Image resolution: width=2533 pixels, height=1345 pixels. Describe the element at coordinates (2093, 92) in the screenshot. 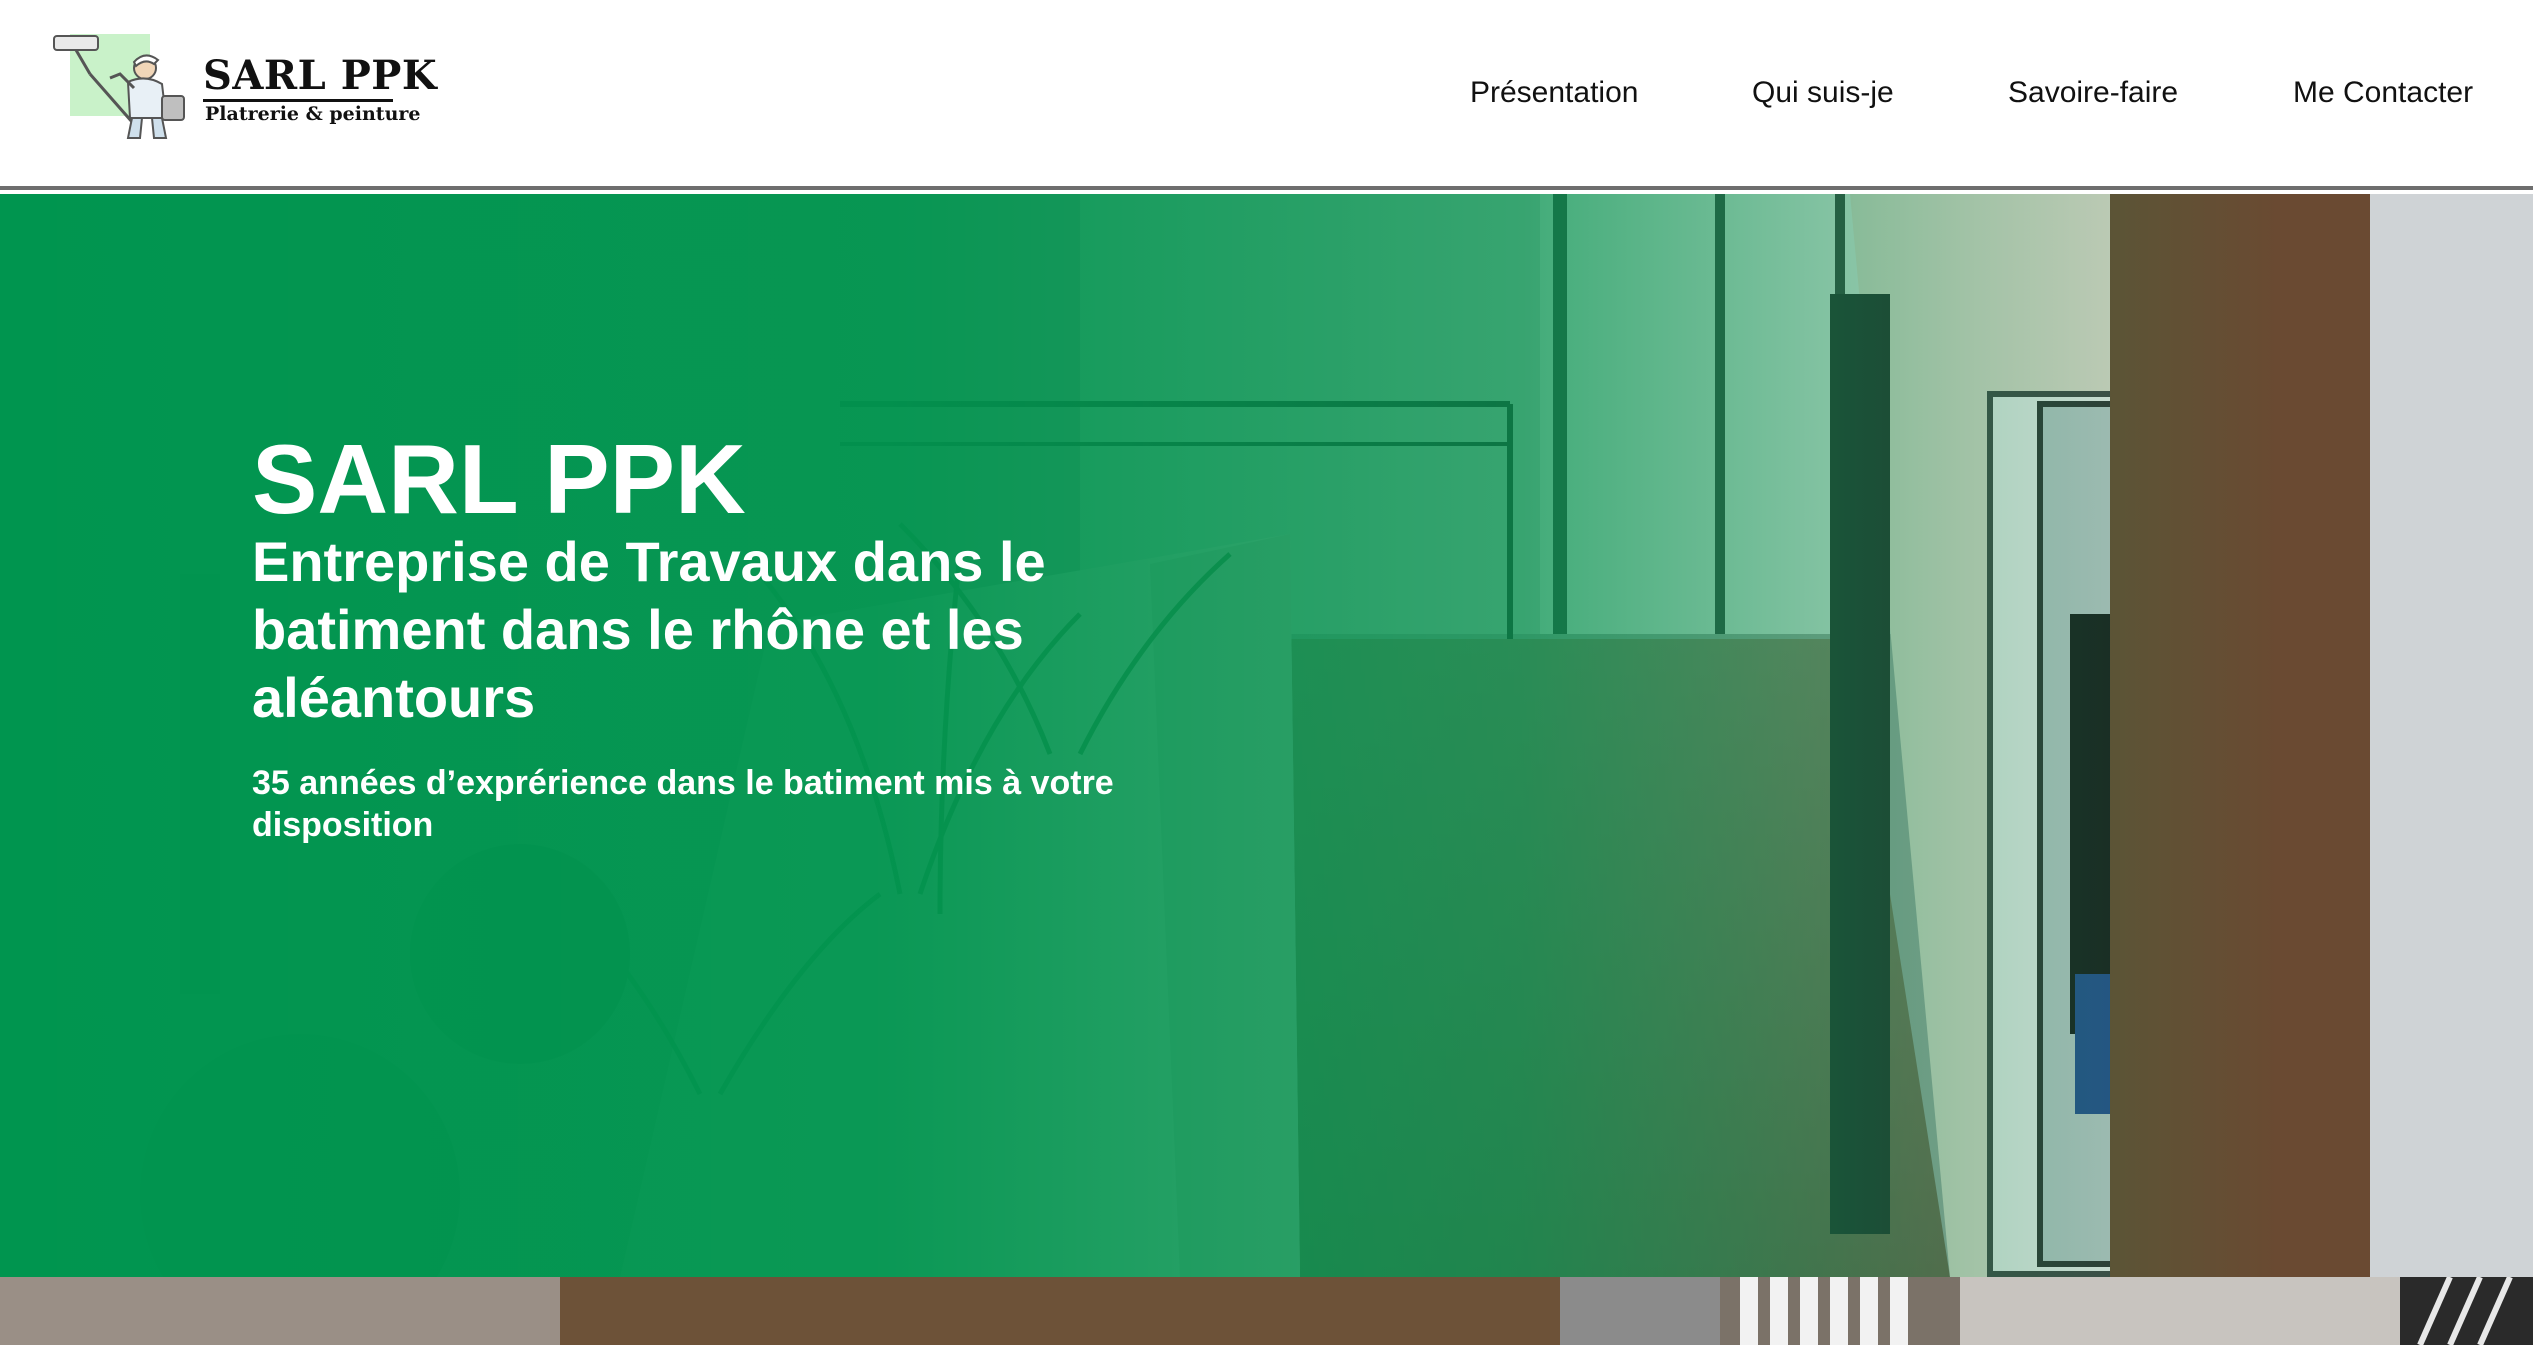

I see `nav-link-savoire-faire: Savoire-faire` at that location.